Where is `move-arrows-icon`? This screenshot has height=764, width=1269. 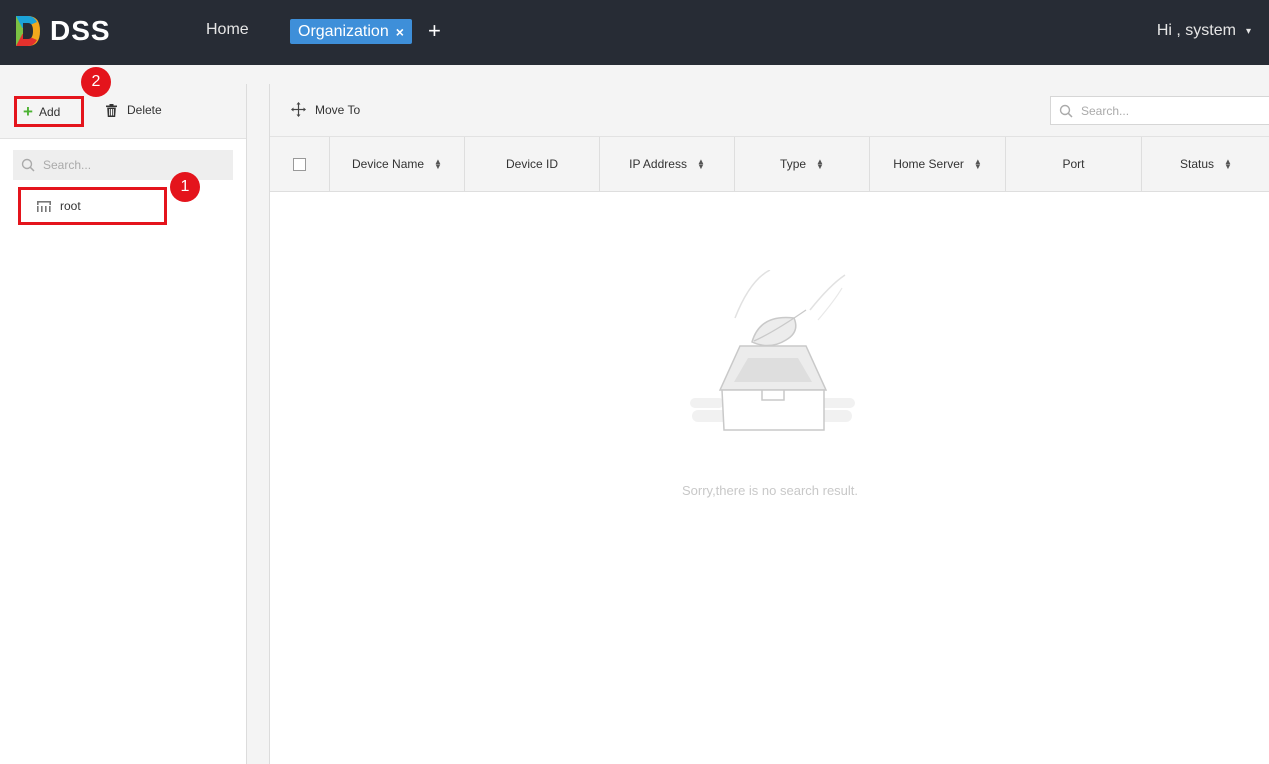
move-arrows-icon is located at coordinates (298, 109).